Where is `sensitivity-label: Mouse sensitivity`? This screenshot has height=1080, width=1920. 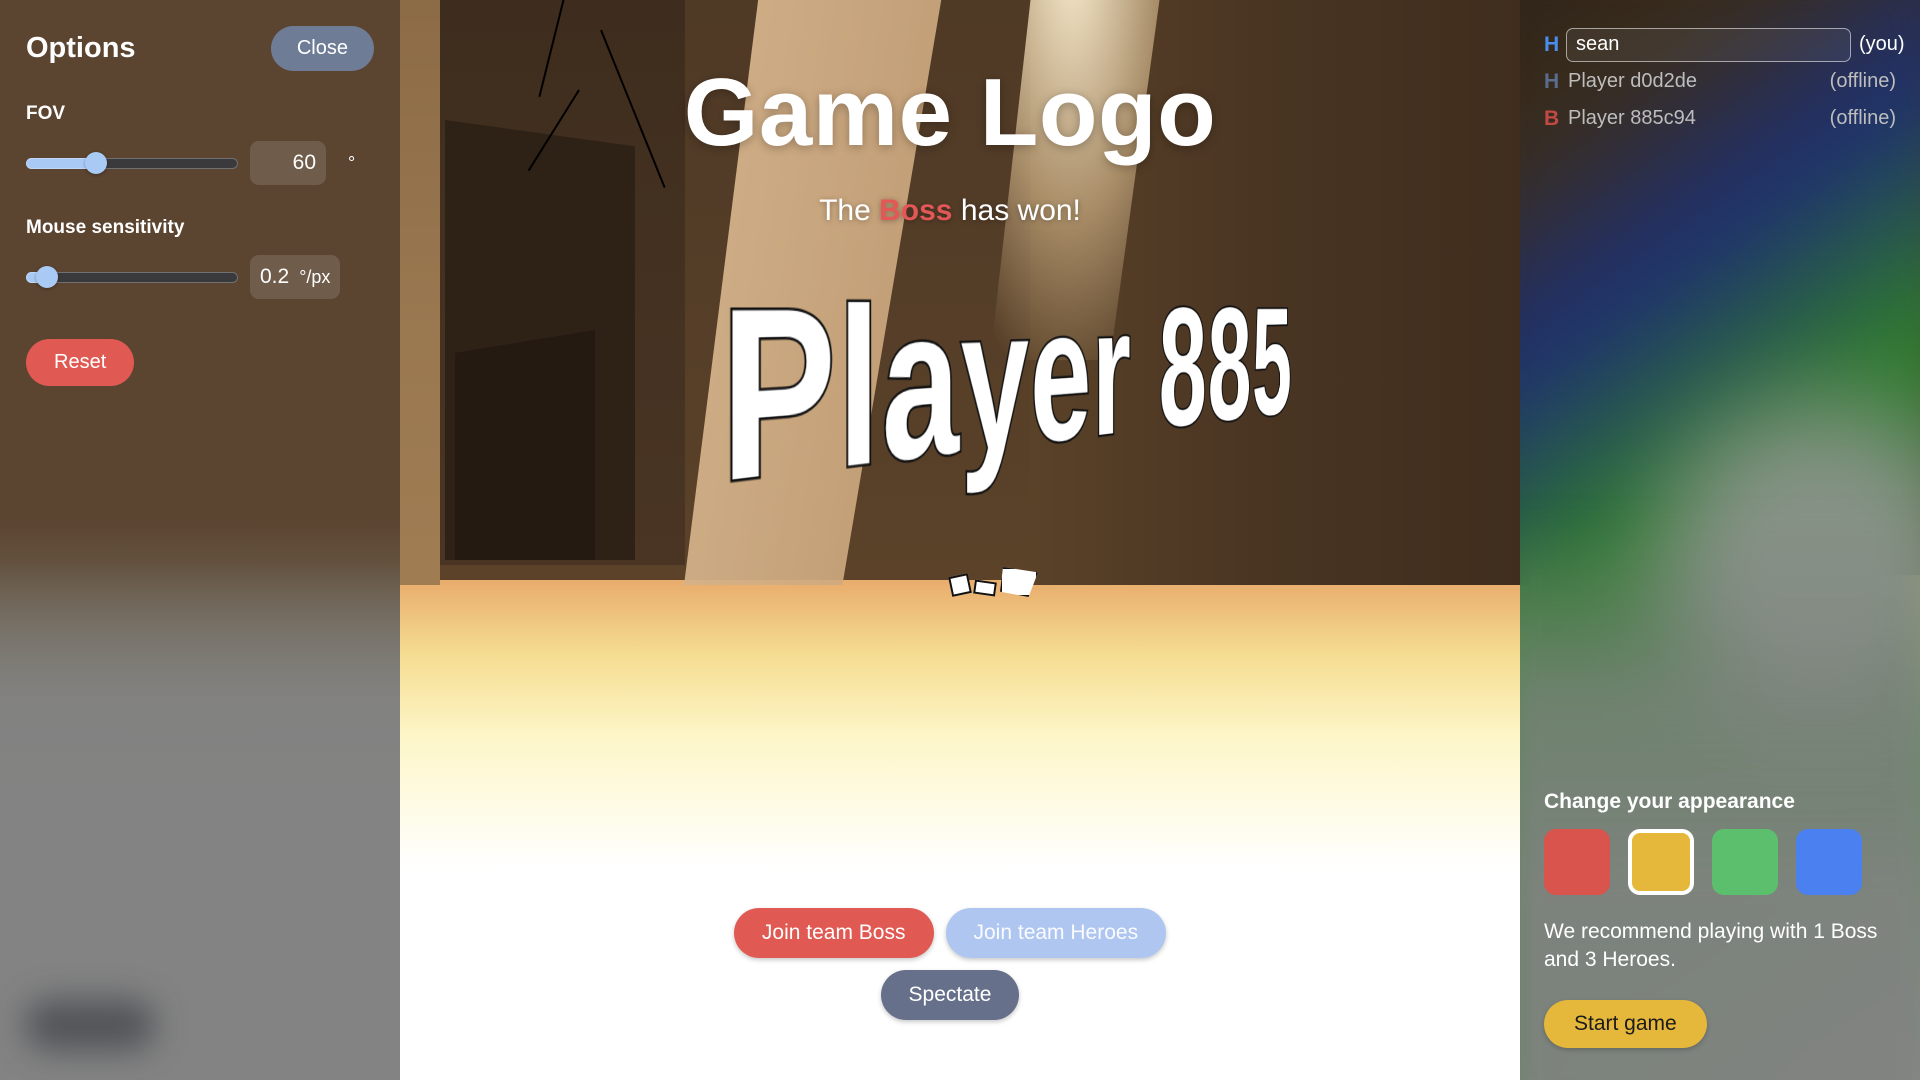
sensitivity-label: Mouse sensitivity is located at coordinates (105, 227).